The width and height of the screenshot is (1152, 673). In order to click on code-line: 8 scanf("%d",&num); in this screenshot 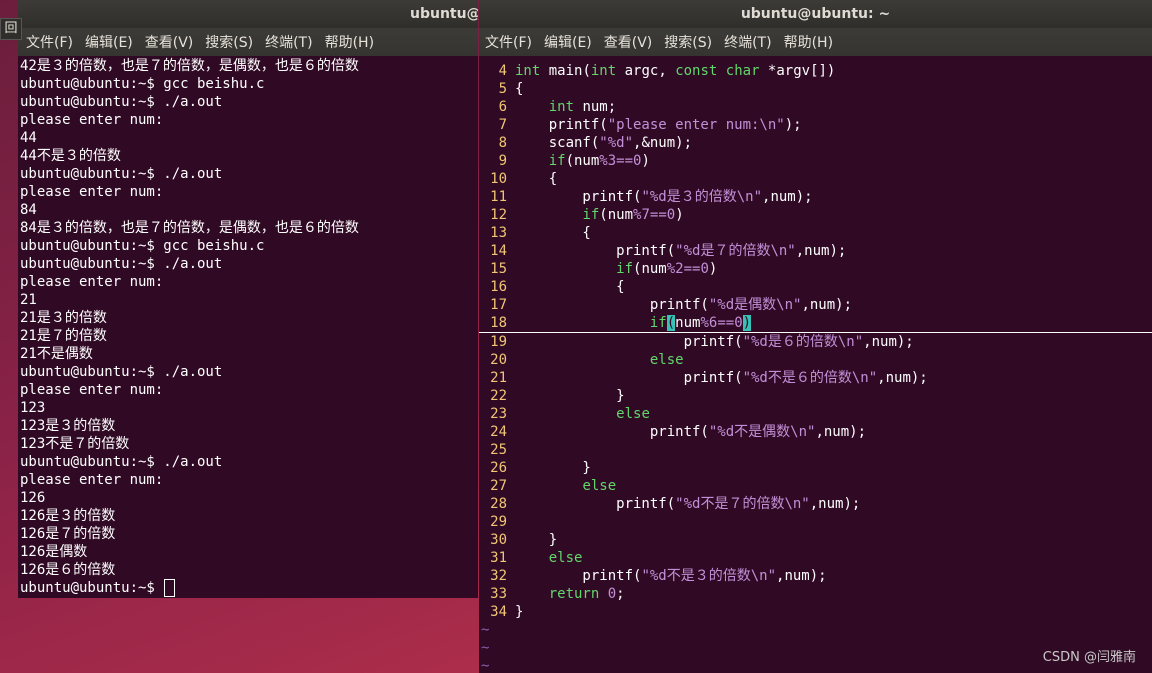, I will do `click(815, 143)`.